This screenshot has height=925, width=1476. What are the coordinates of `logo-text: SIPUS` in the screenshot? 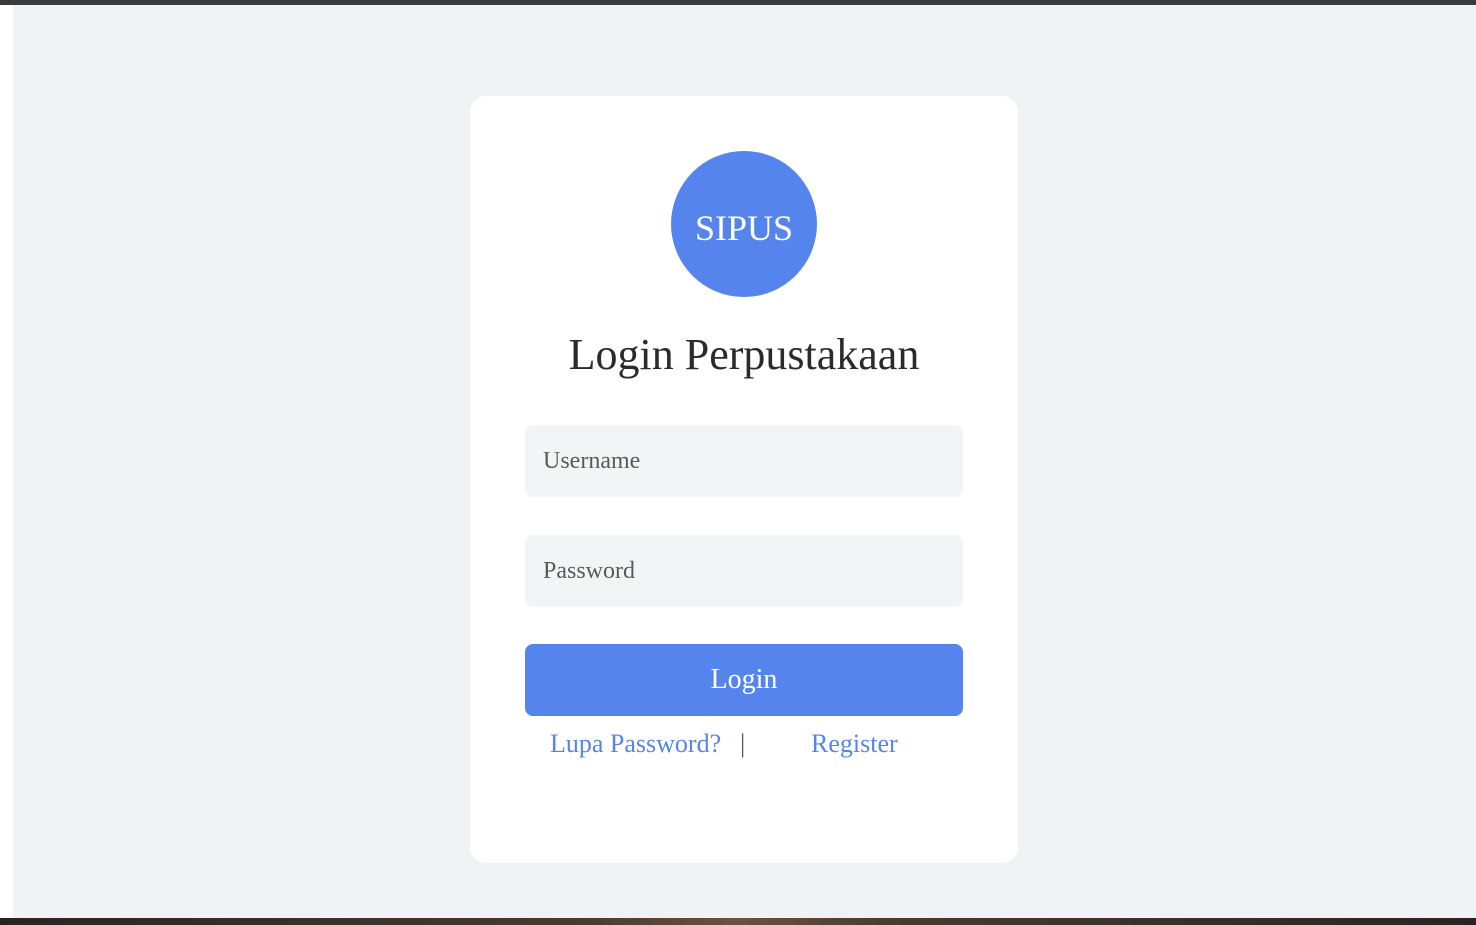 It's located at (744, 228).